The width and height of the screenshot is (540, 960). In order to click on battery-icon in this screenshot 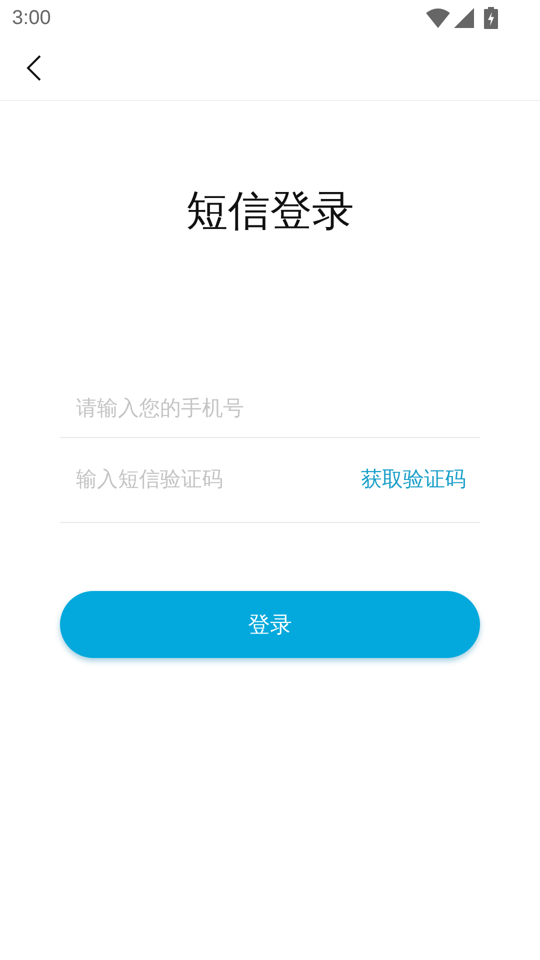, I will do `click(491, 18)`.